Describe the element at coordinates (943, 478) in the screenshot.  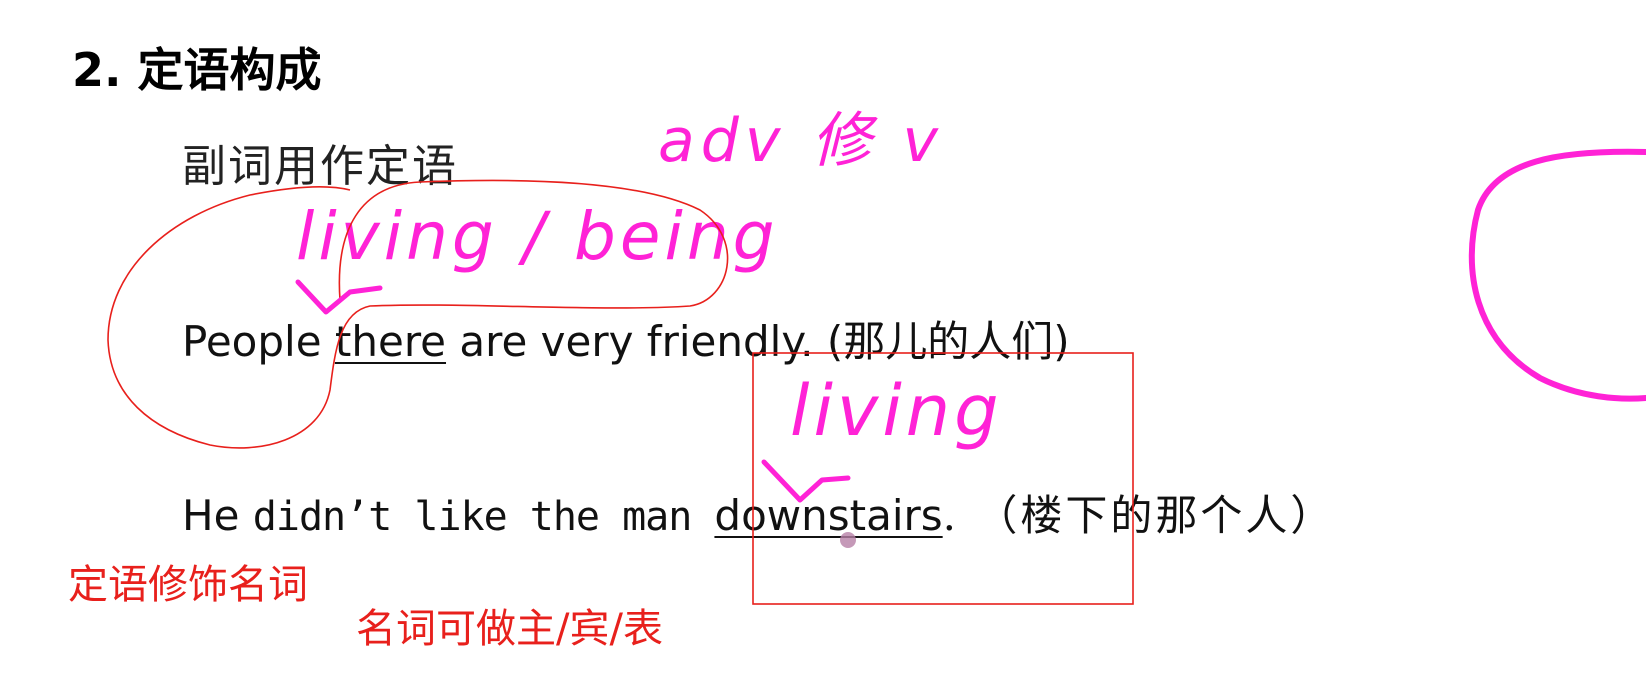
I see `red-box-outline` at that location.